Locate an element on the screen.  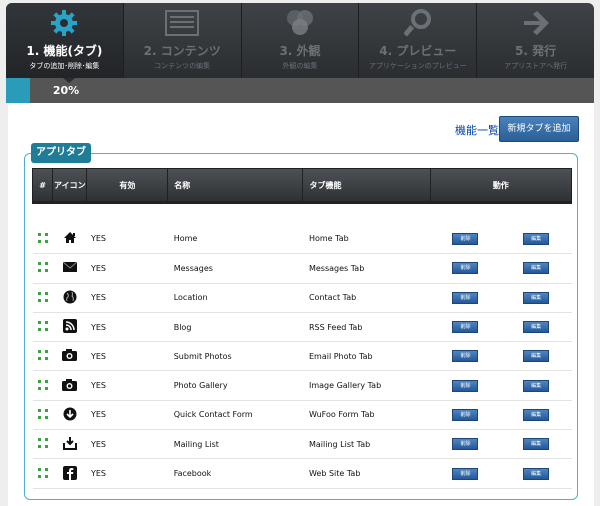
globe-icon is located at coordinates (70, 298).